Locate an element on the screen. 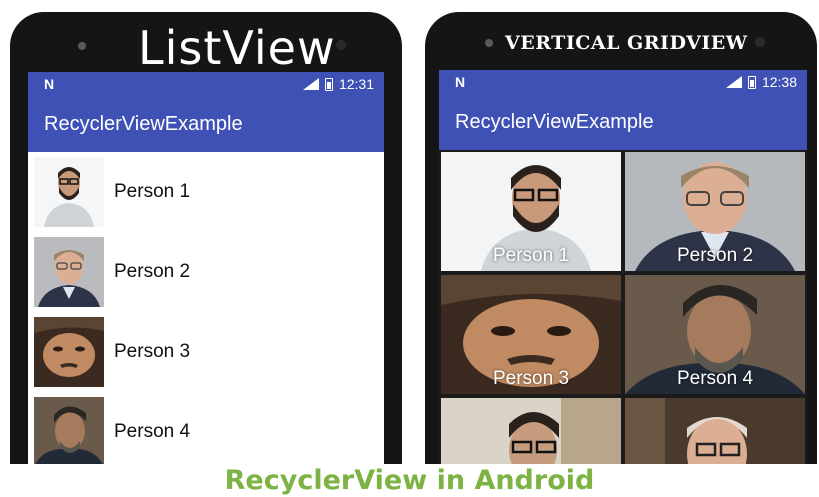  status-time: 12:38 is located at coordinates (779, 82).